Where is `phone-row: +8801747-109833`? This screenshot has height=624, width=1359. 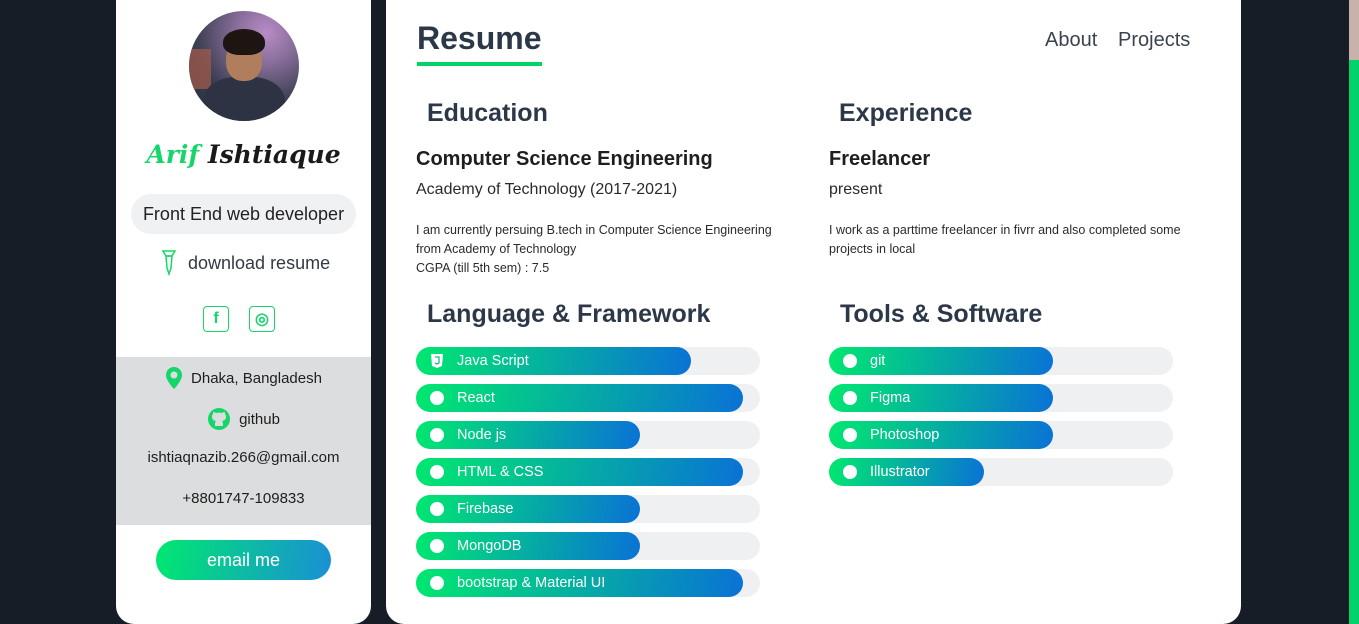
phone-row: +8801747-109833 is located at coordinates (243, 498).